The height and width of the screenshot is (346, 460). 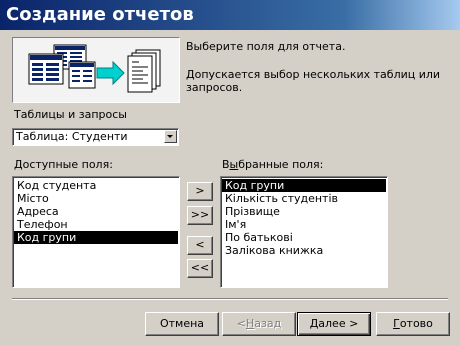 I want to click on selected-fields-label-accesskey: ы, so click(x=234, y=164).